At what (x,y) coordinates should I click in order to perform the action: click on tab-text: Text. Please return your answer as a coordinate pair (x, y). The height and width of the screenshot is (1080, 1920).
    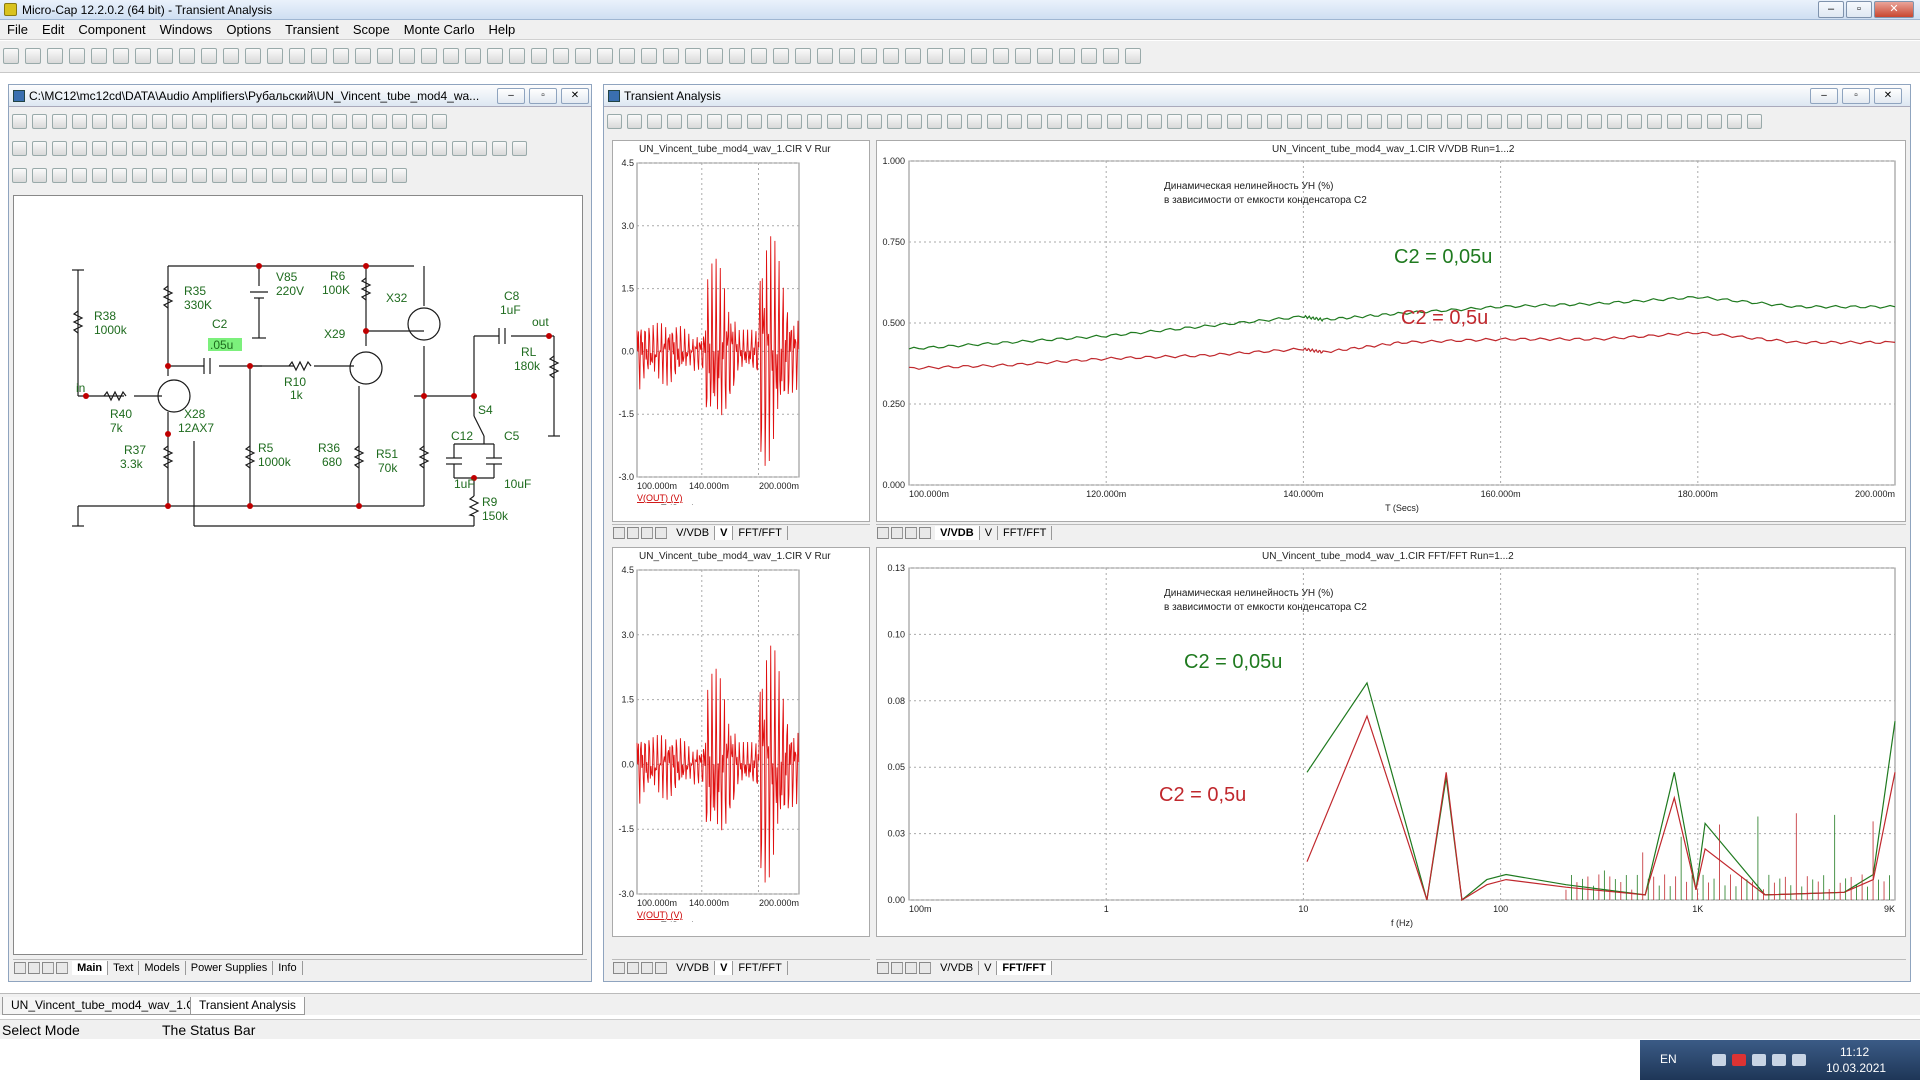
    Looking at the image, I should click on (124, 967).